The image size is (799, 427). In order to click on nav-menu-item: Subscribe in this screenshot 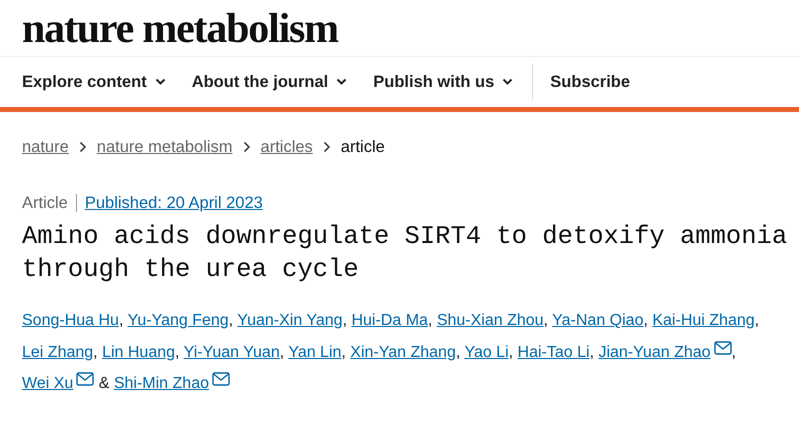, I will do `click(581, 82)`.